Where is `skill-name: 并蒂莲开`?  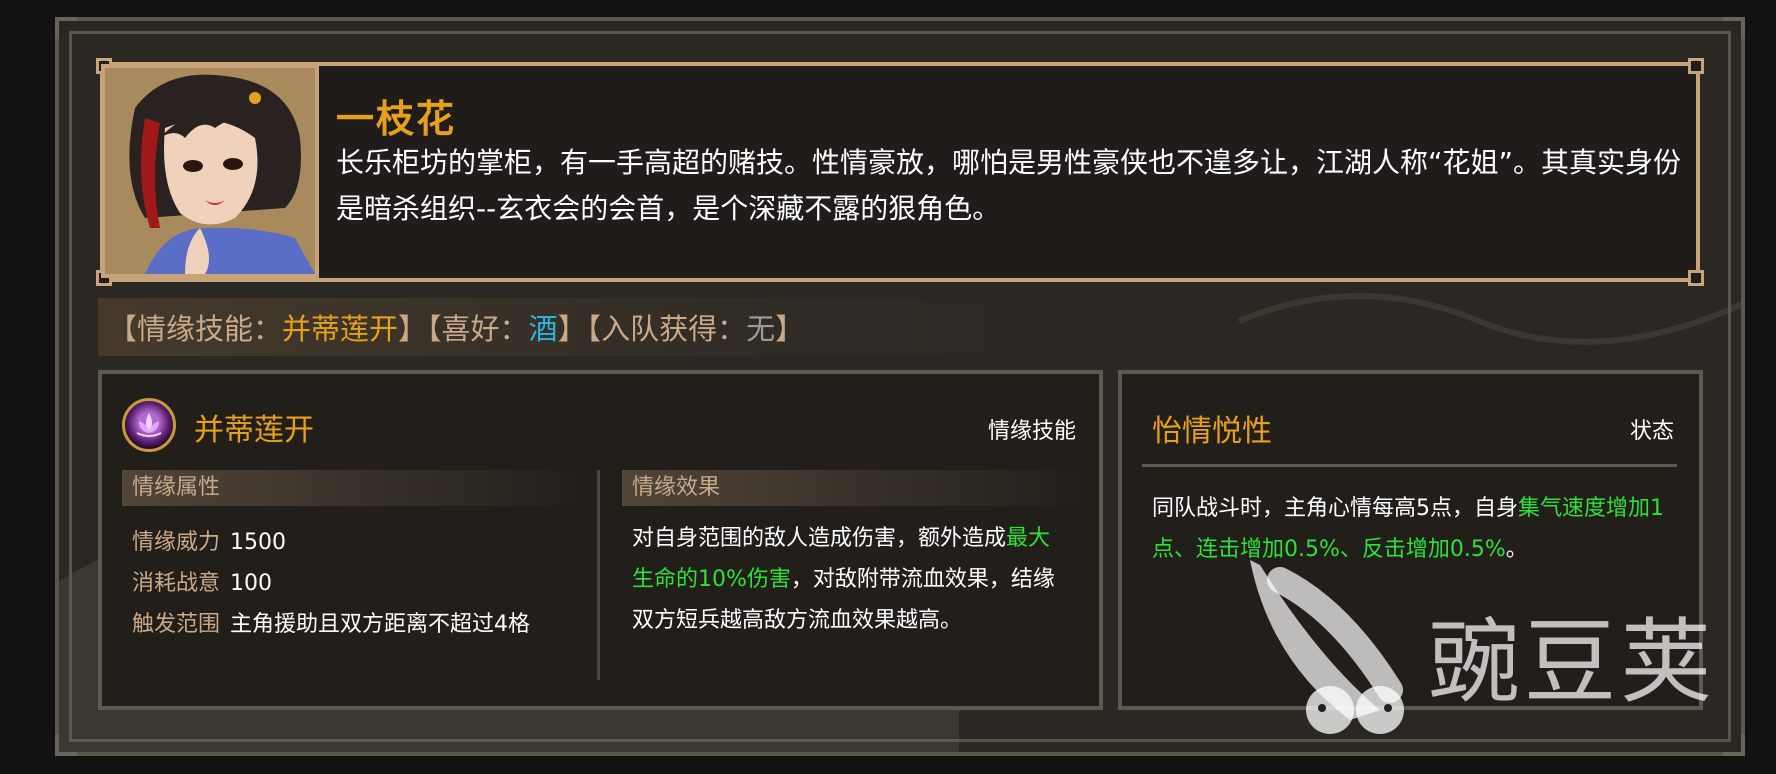
skill-name: 并蒂莲开 is located at coordinates (254, 430).